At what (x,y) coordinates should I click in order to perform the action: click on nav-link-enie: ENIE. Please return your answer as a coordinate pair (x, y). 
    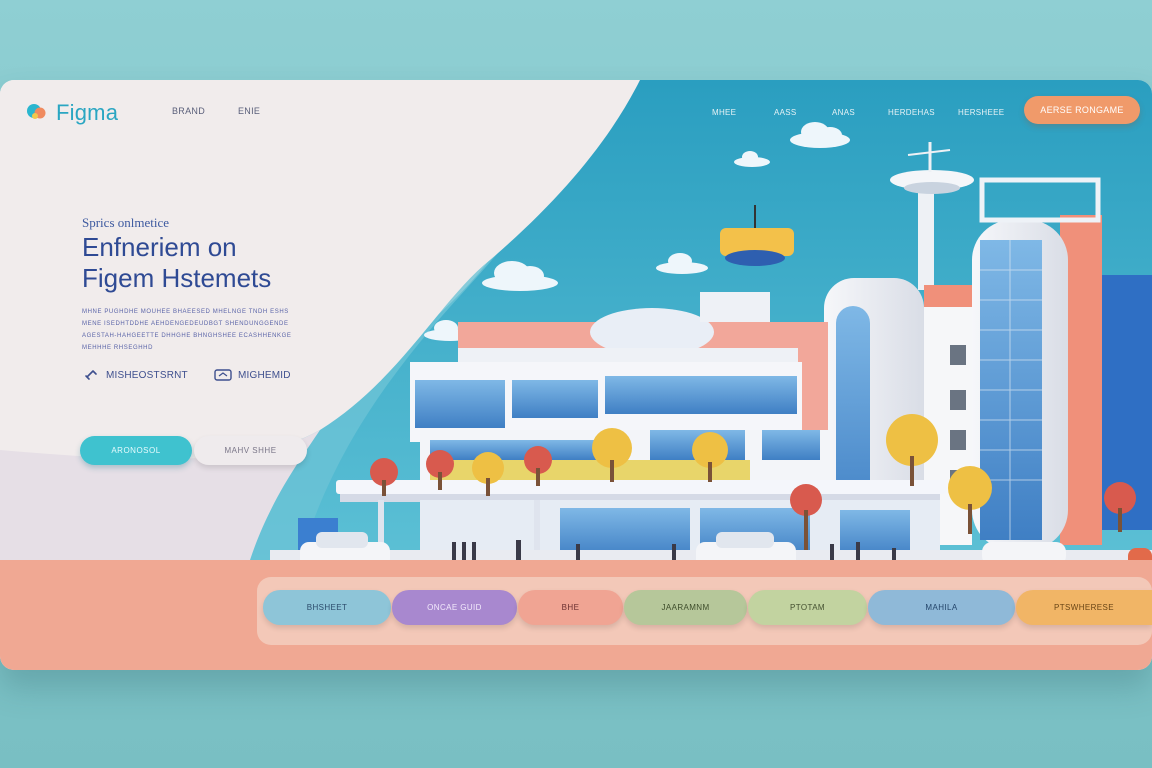
    Looking at the image, I should click on (249, 111).